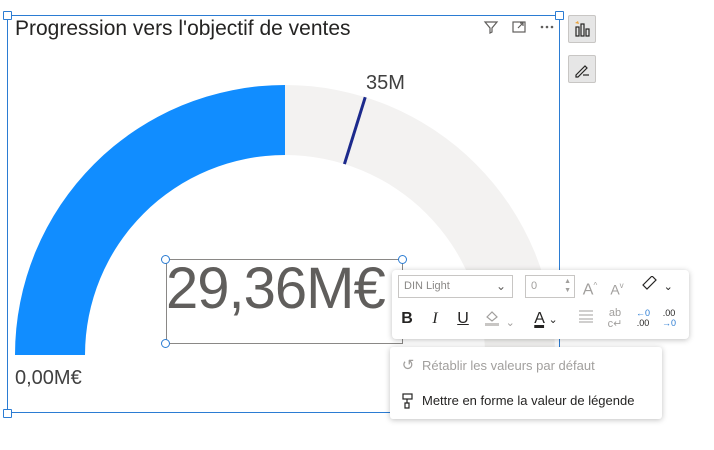 The height and width of the screenshot is (450, 714). I want to click on ruler-menu-button: ⌄, so click(657, 286).